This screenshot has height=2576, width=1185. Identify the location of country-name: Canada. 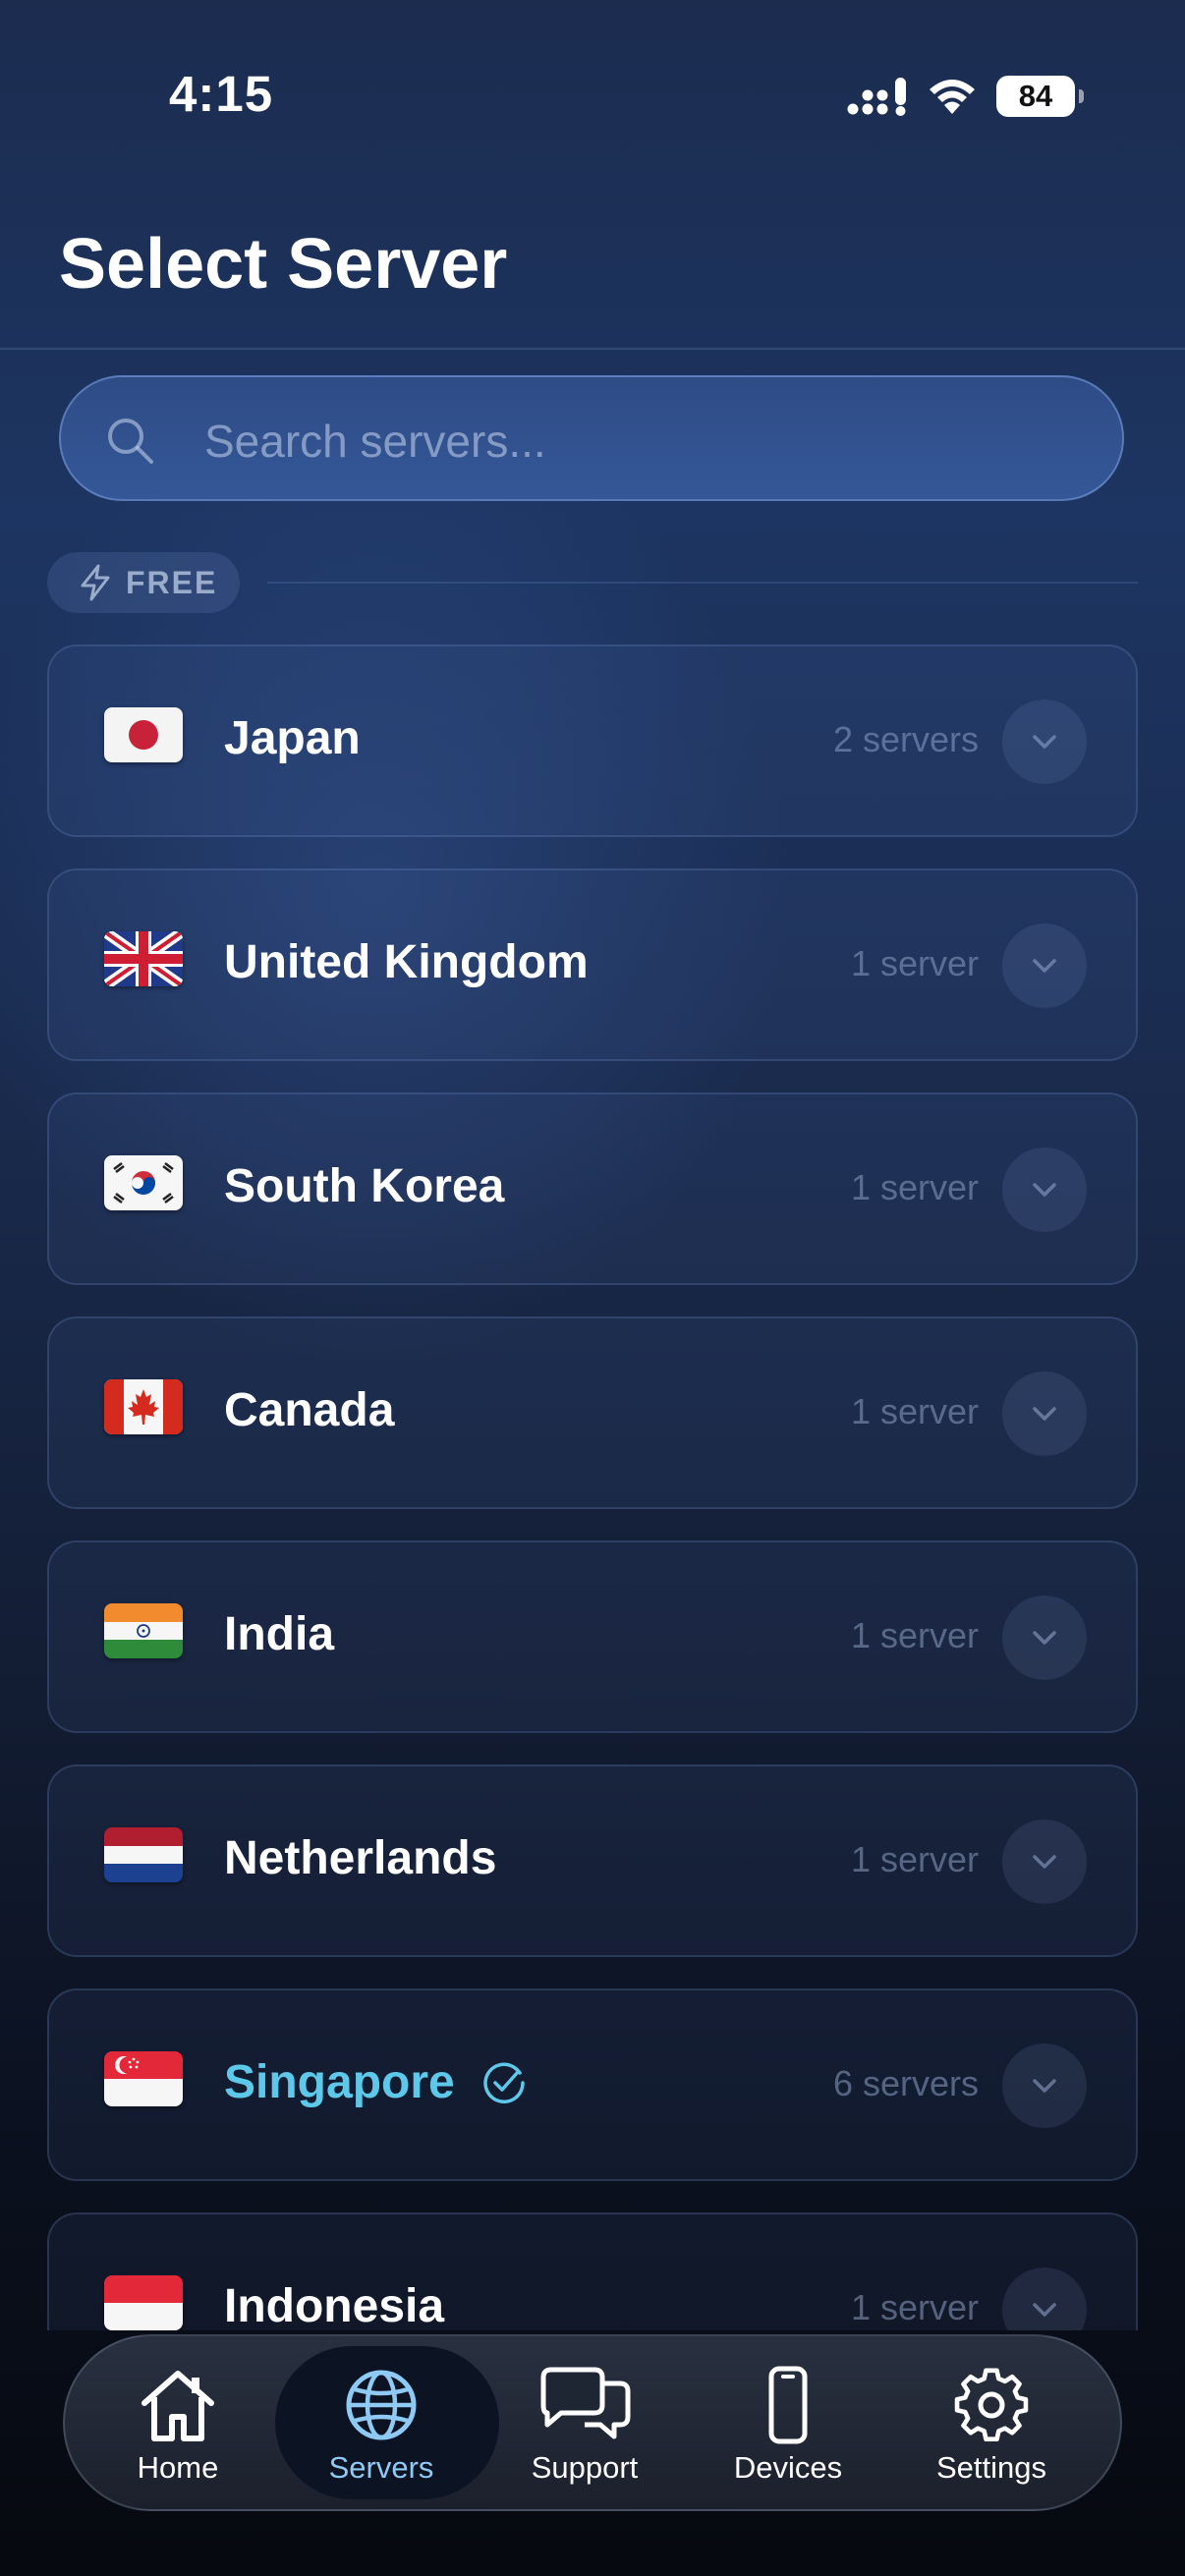
(310, 1410).